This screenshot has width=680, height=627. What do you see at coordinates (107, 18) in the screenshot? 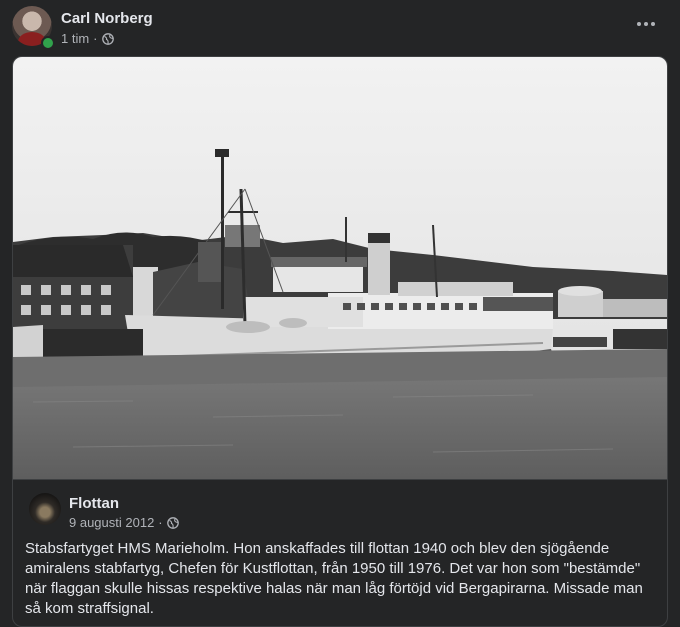
I see `author-name: Carl Norberg` at bounding box center [107, 18].